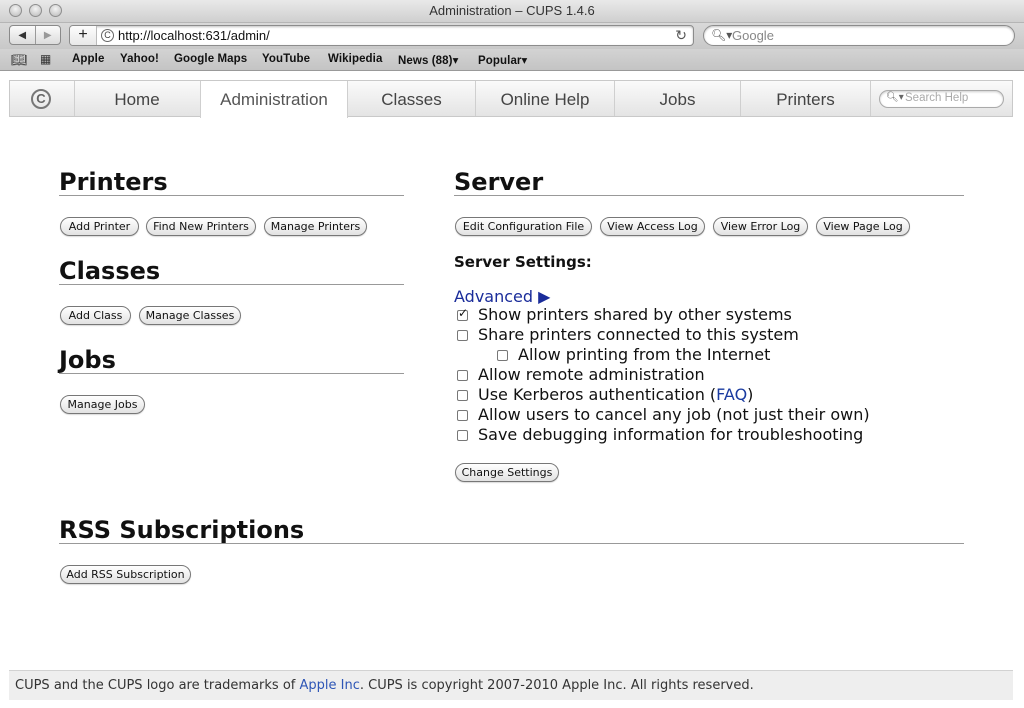  I want to click on site-favicon-icon: C, so click(107, 35).